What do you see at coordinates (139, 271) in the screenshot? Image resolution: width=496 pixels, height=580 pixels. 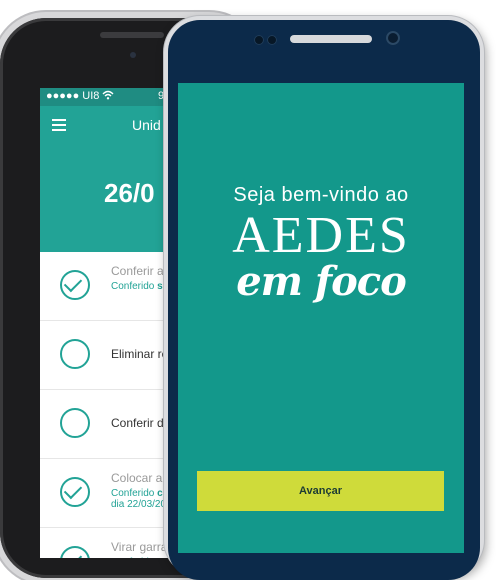 I see `task-title: Conferir at` at bounding box center [139, 271].